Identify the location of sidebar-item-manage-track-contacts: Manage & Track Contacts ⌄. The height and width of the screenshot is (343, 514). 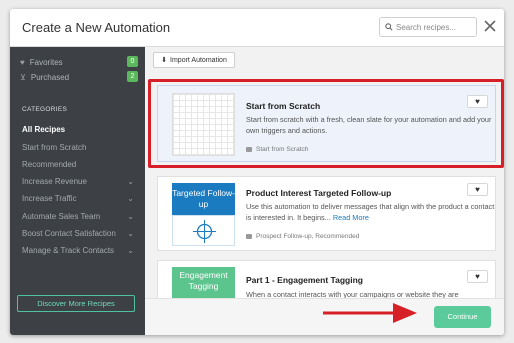
(78, 251).